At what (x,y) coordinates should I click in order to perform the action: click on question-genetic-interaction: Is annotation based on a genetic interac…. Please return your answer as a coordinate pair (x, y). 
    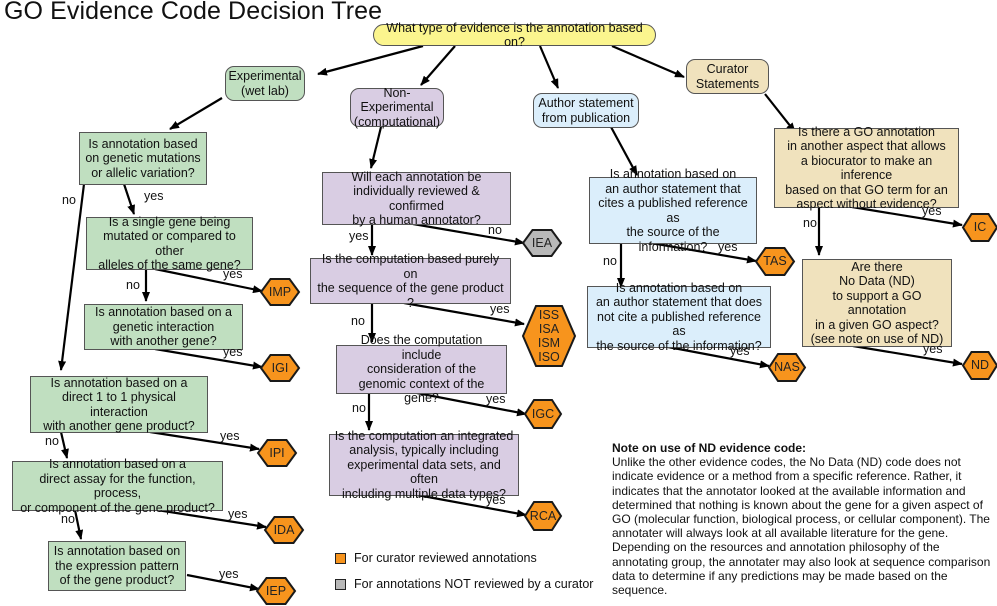
    Looking at the image, I should click on (163, 327).